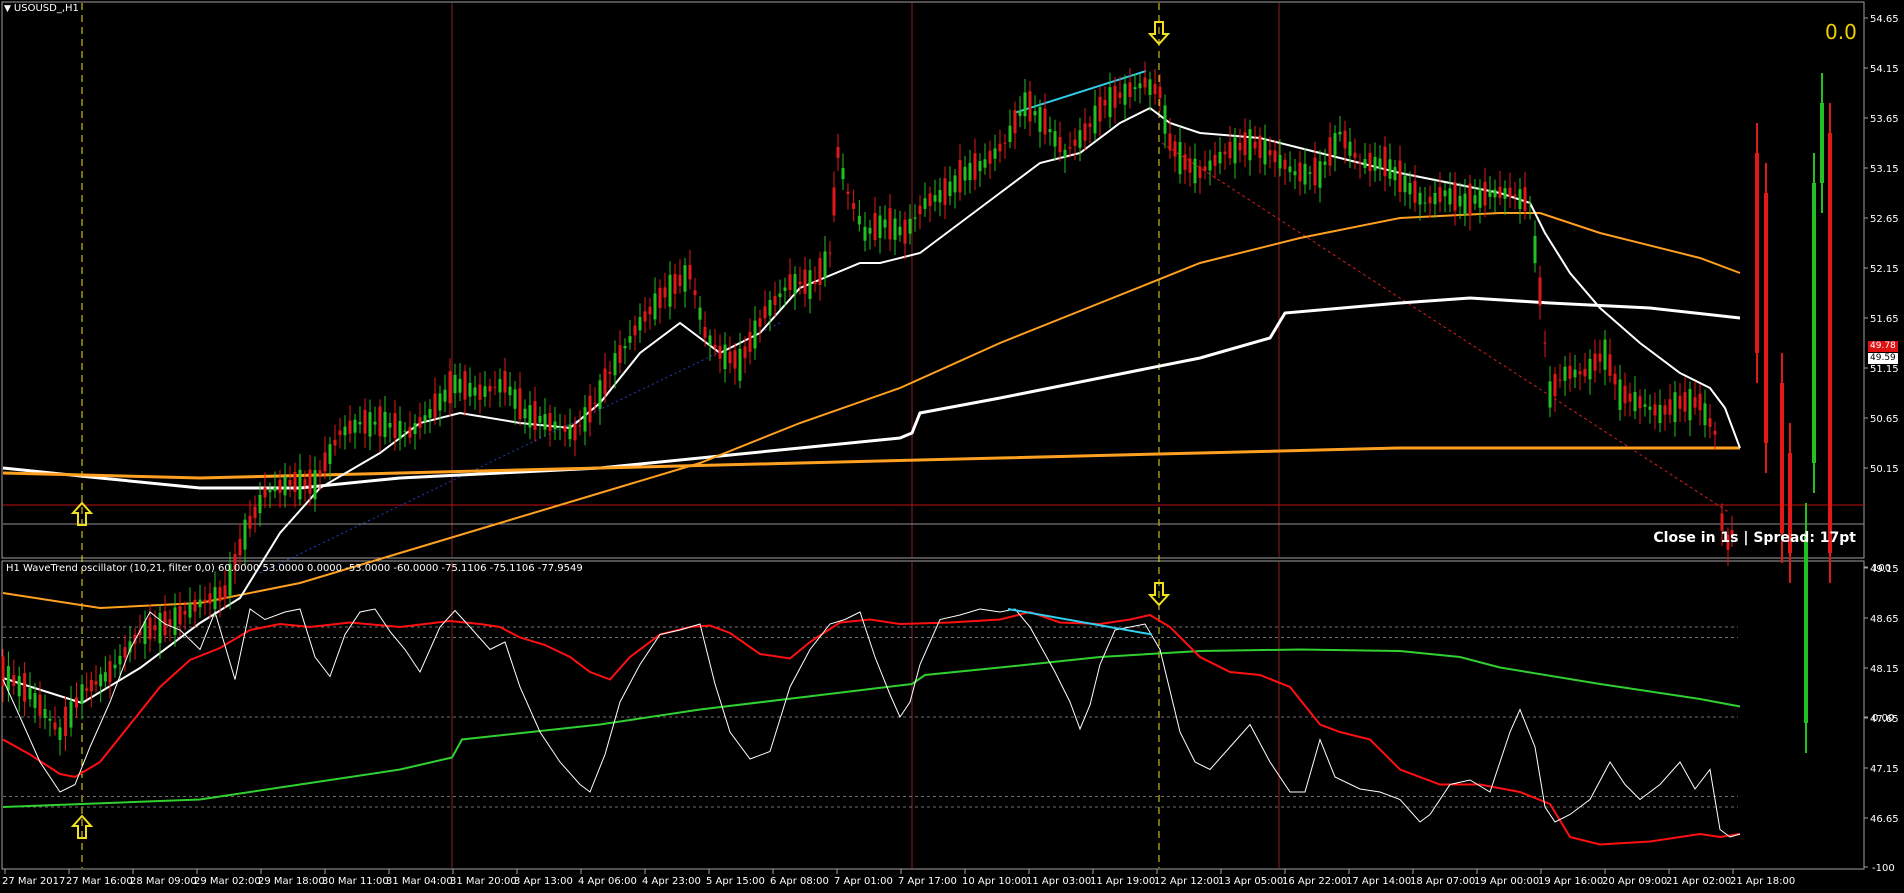 This screenshot has width=1904, height=893. Describe the element at coordinates (7, 9) in the screenshot. I see `dropdown-triangle-icon: ▼` at that location.